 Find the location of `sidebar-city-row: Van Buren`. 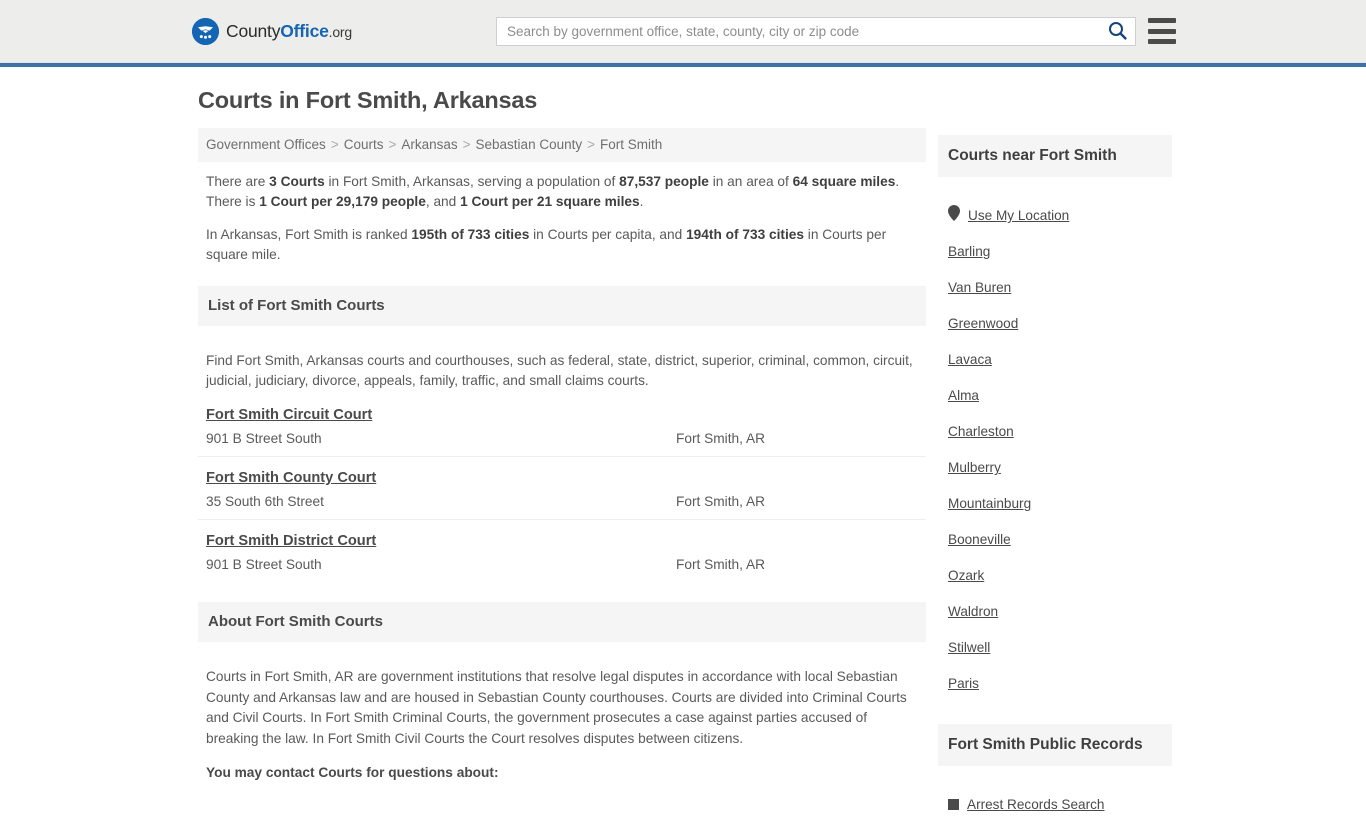

sidebar-city-row: Van Buren is located at coordinates (1060, 288).